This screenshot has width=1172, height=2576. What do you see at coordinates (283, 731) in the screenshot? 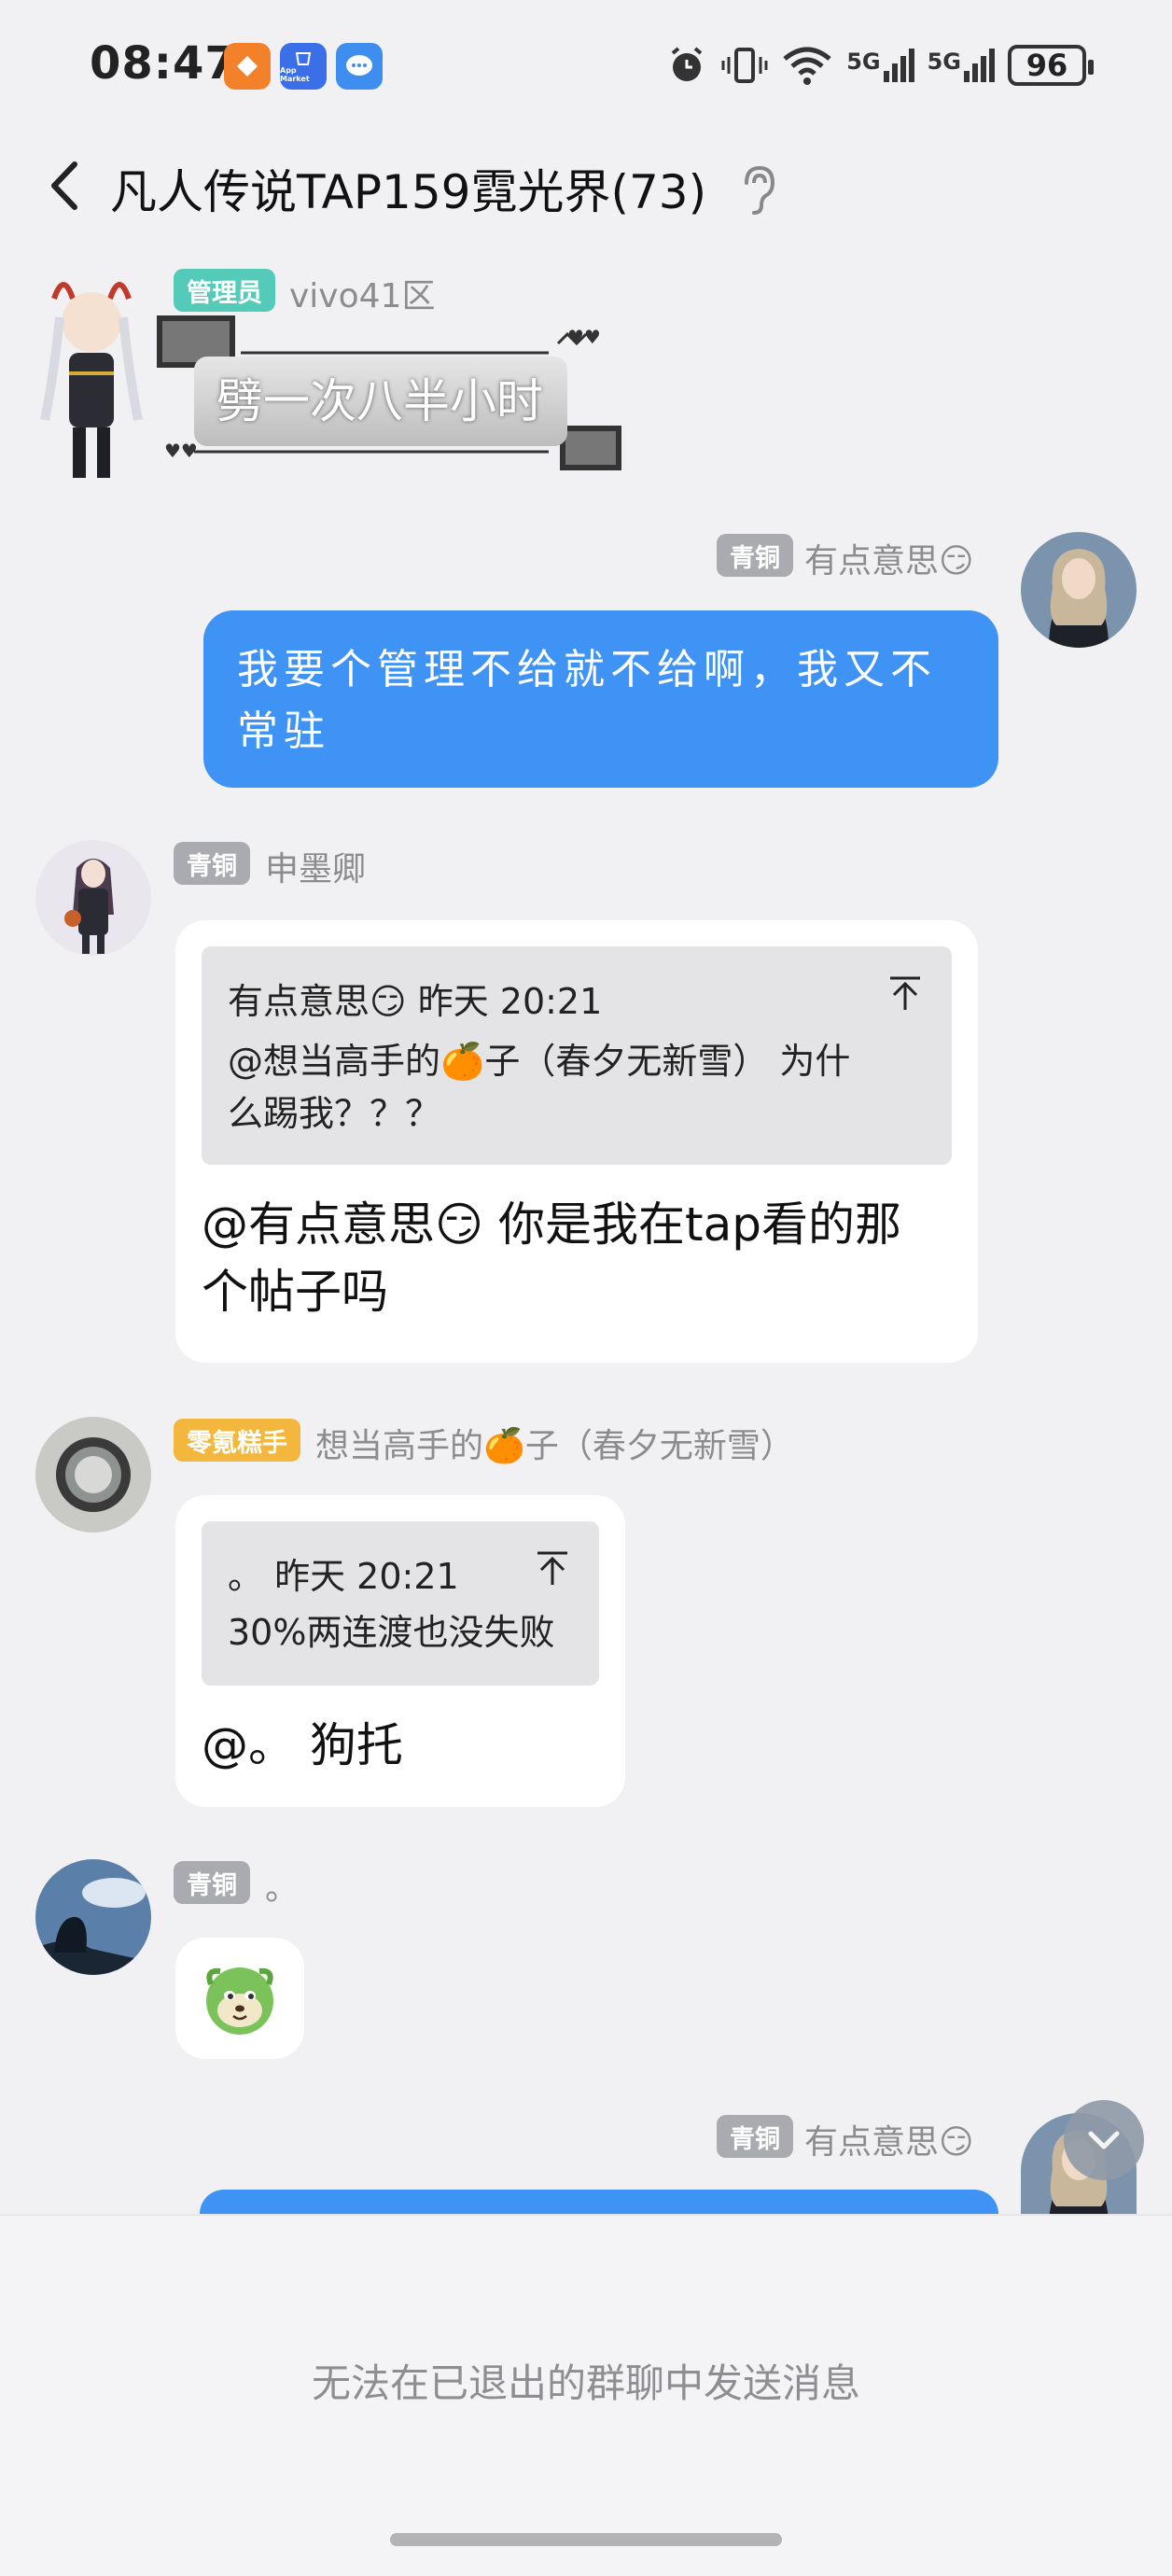
I see `message-text-line-2: 常驻` at bounding box center [283, 731].